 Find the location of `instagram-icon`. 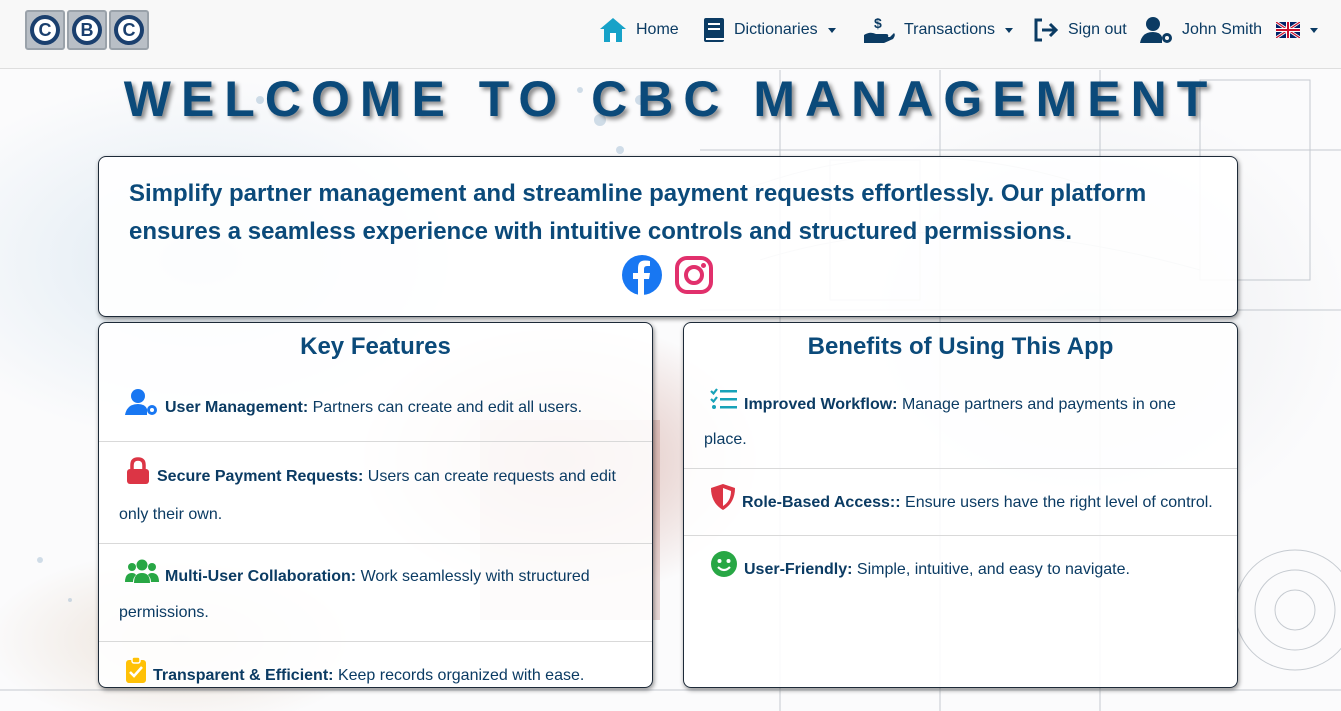

instagram-icon is located at coordinates (694, 275).